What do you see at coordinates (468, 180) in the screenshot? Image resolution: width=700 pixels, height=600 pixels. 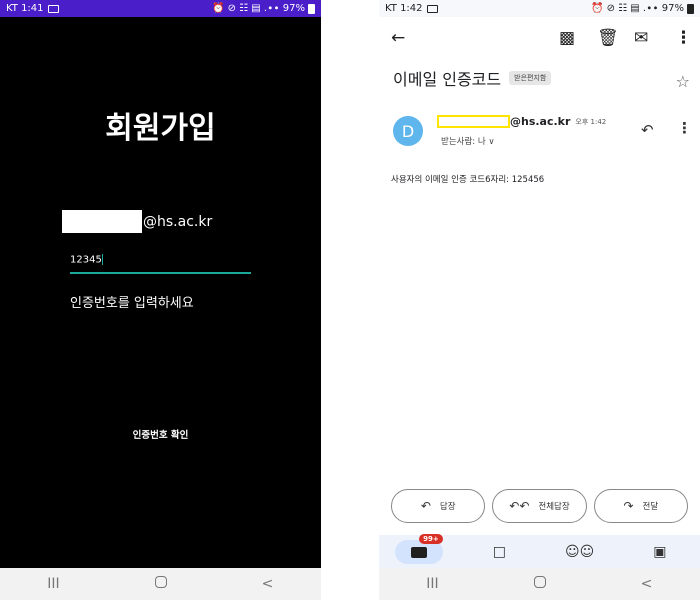 I see `email-body: 사용자의 이메일 인증 코드6자리: 125456` at bounding box center [468, 180].